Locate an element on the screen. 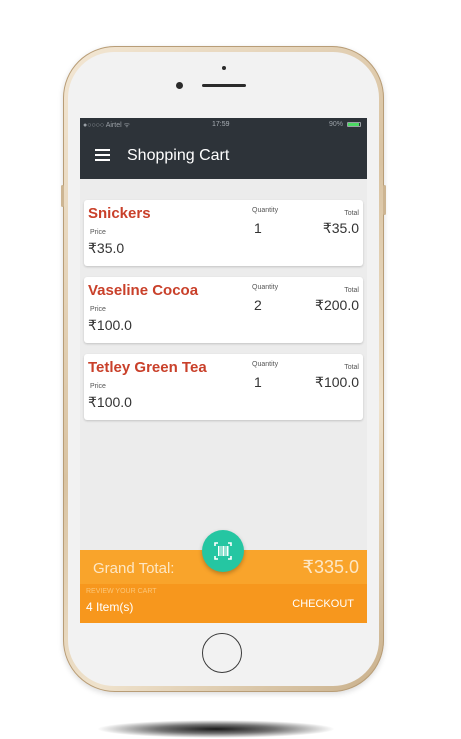 The width and height of the screenshot is (461, 739). item-name: Tetley Green Tea is located at coordinates (147, 367).